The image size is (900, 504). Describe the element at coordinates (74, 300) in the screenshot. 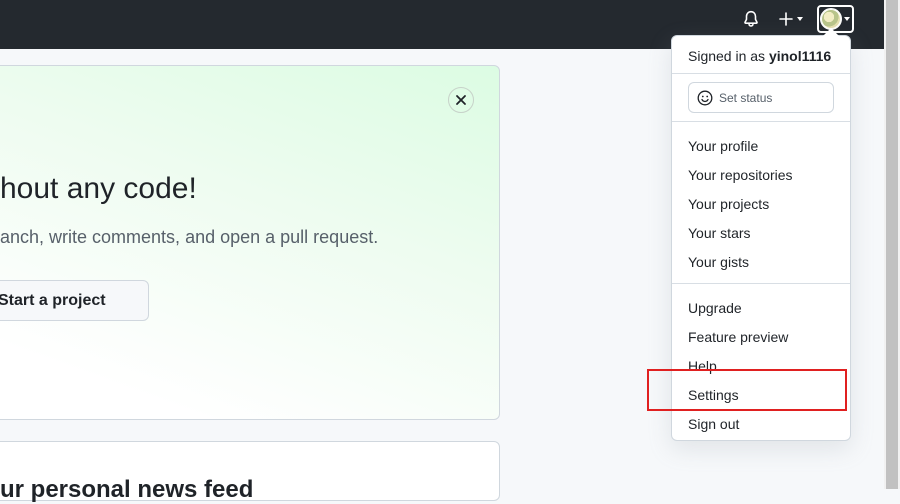

I see `start-project-button: Start a project` at that location.